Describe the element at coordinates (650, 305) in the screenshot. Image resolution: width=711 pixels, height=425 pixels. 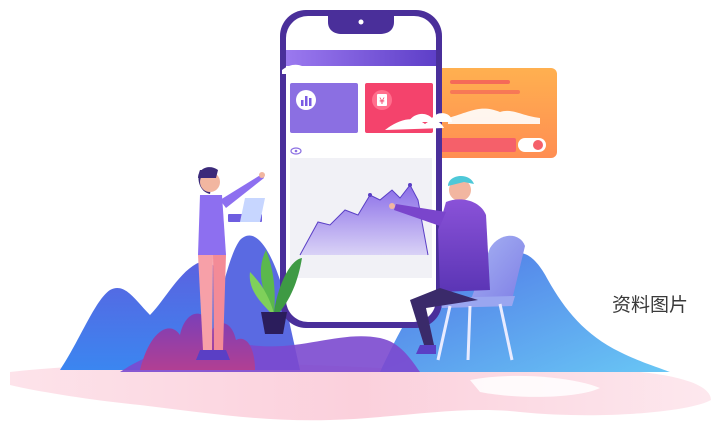
I see `image-caption: 资料图片` at that location.